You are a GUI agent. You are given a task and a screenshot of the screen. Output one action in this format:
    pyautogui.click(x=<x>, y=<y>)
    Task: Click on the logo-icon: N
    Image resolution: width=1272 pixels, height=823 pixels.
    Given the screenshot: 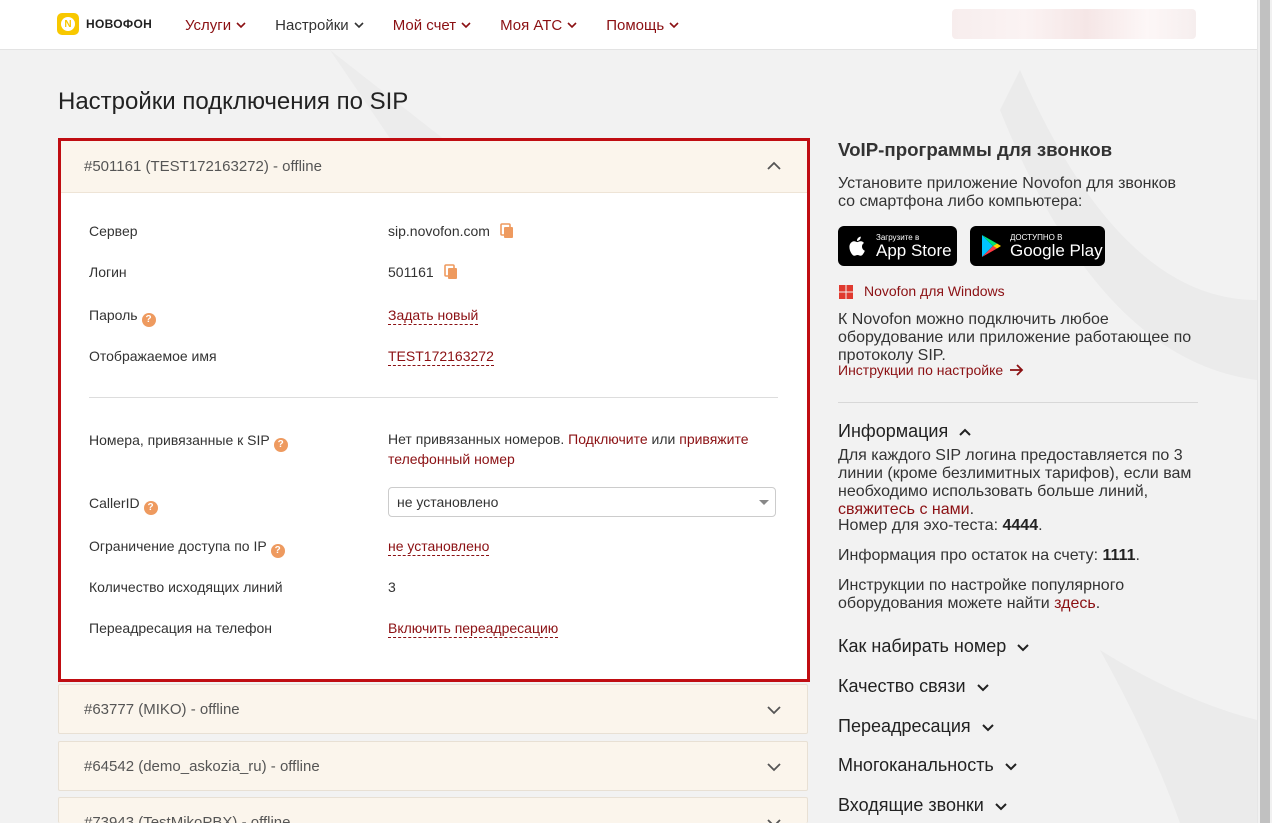 What is the action you would take?
    pyautogui.click(x=68, y=24)
    